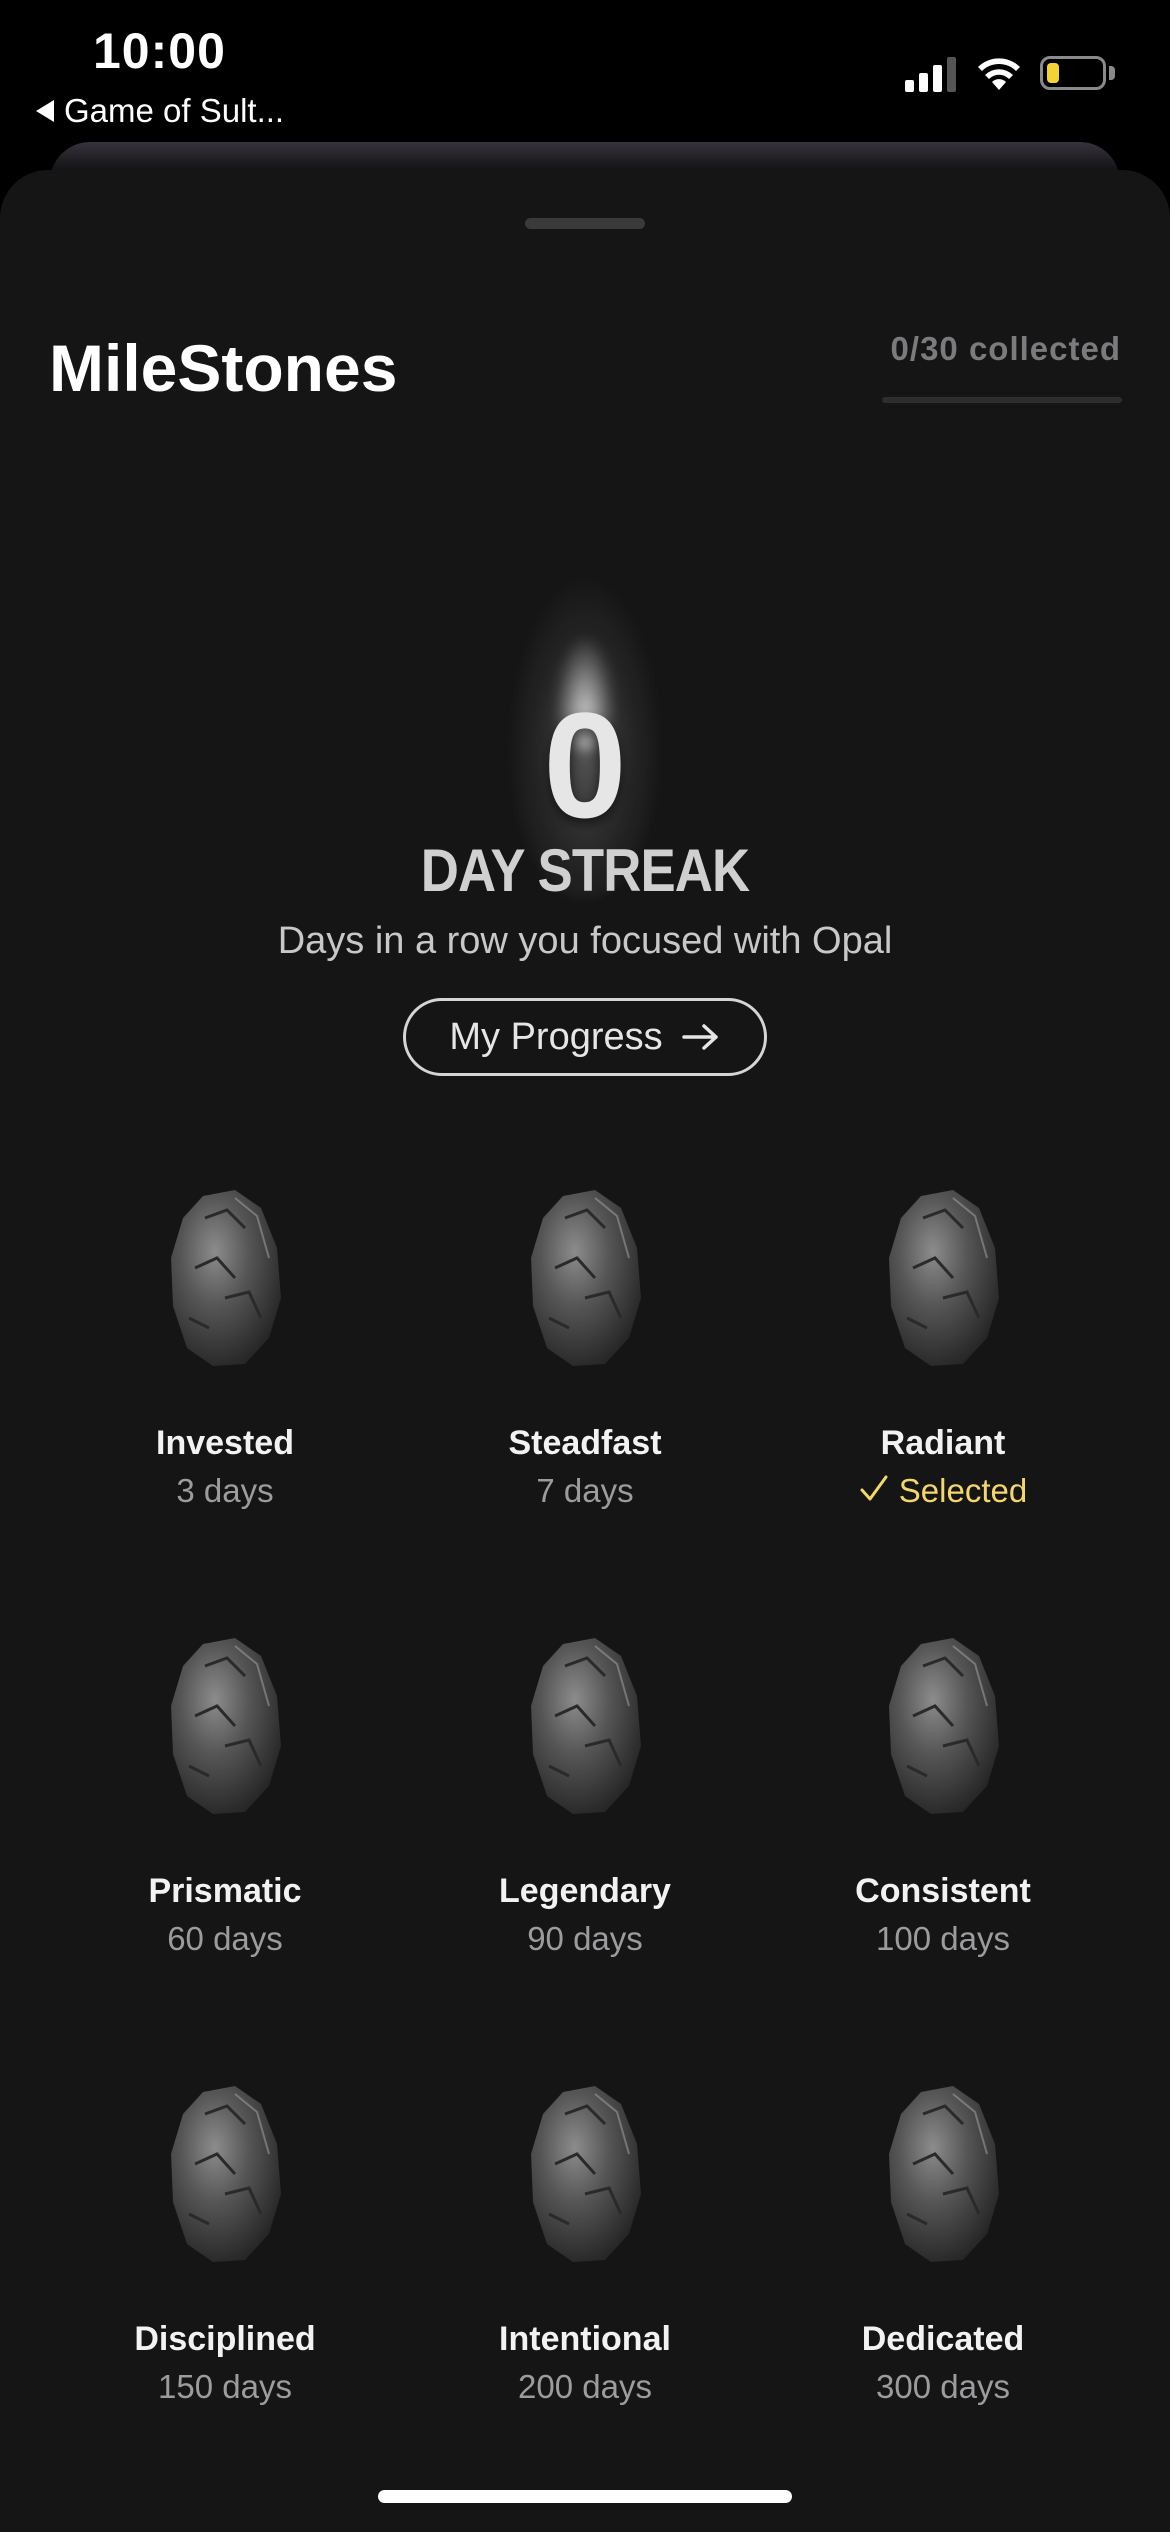 The image size is (1170, 2532). I want to click on milestone-name: Disciplined, so click(225, 2339).